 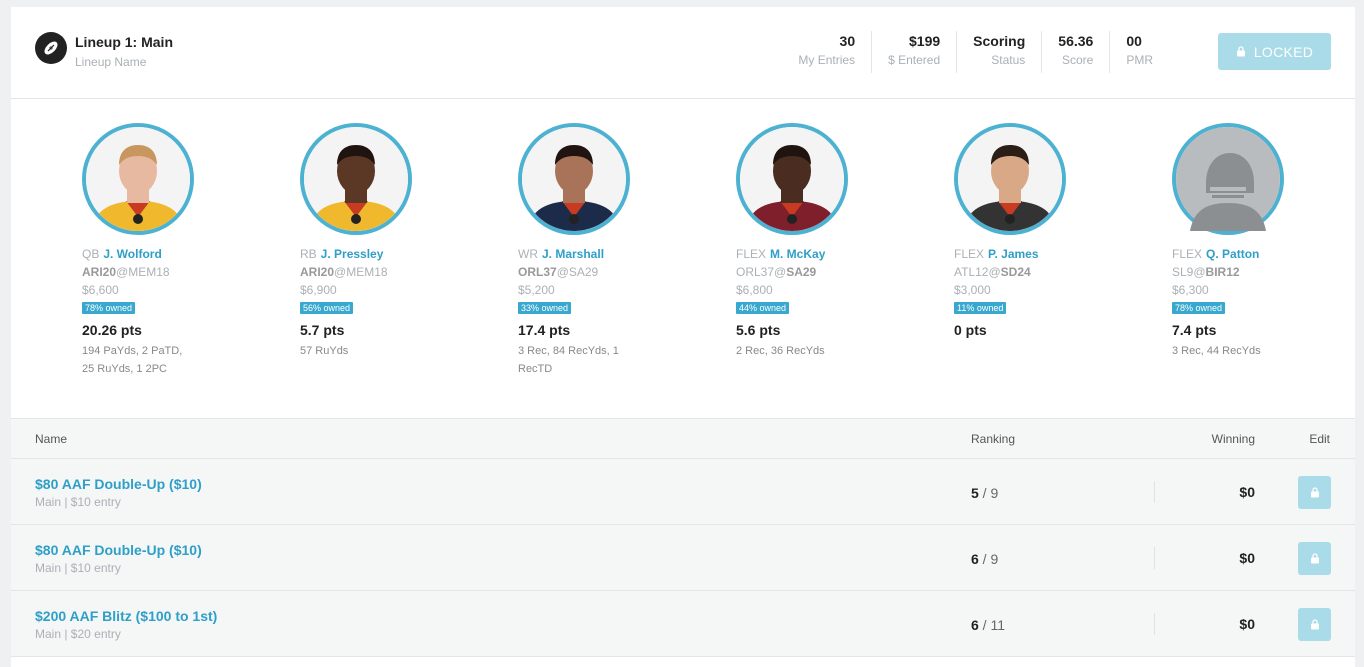 I want to click on stat-label: $ Entered, so click(x=914, y=60).